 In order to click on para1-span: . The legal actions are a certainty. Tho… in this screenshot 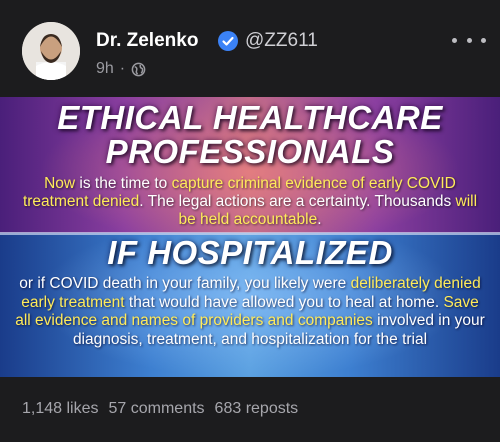, I will do `click(297, 201)`.